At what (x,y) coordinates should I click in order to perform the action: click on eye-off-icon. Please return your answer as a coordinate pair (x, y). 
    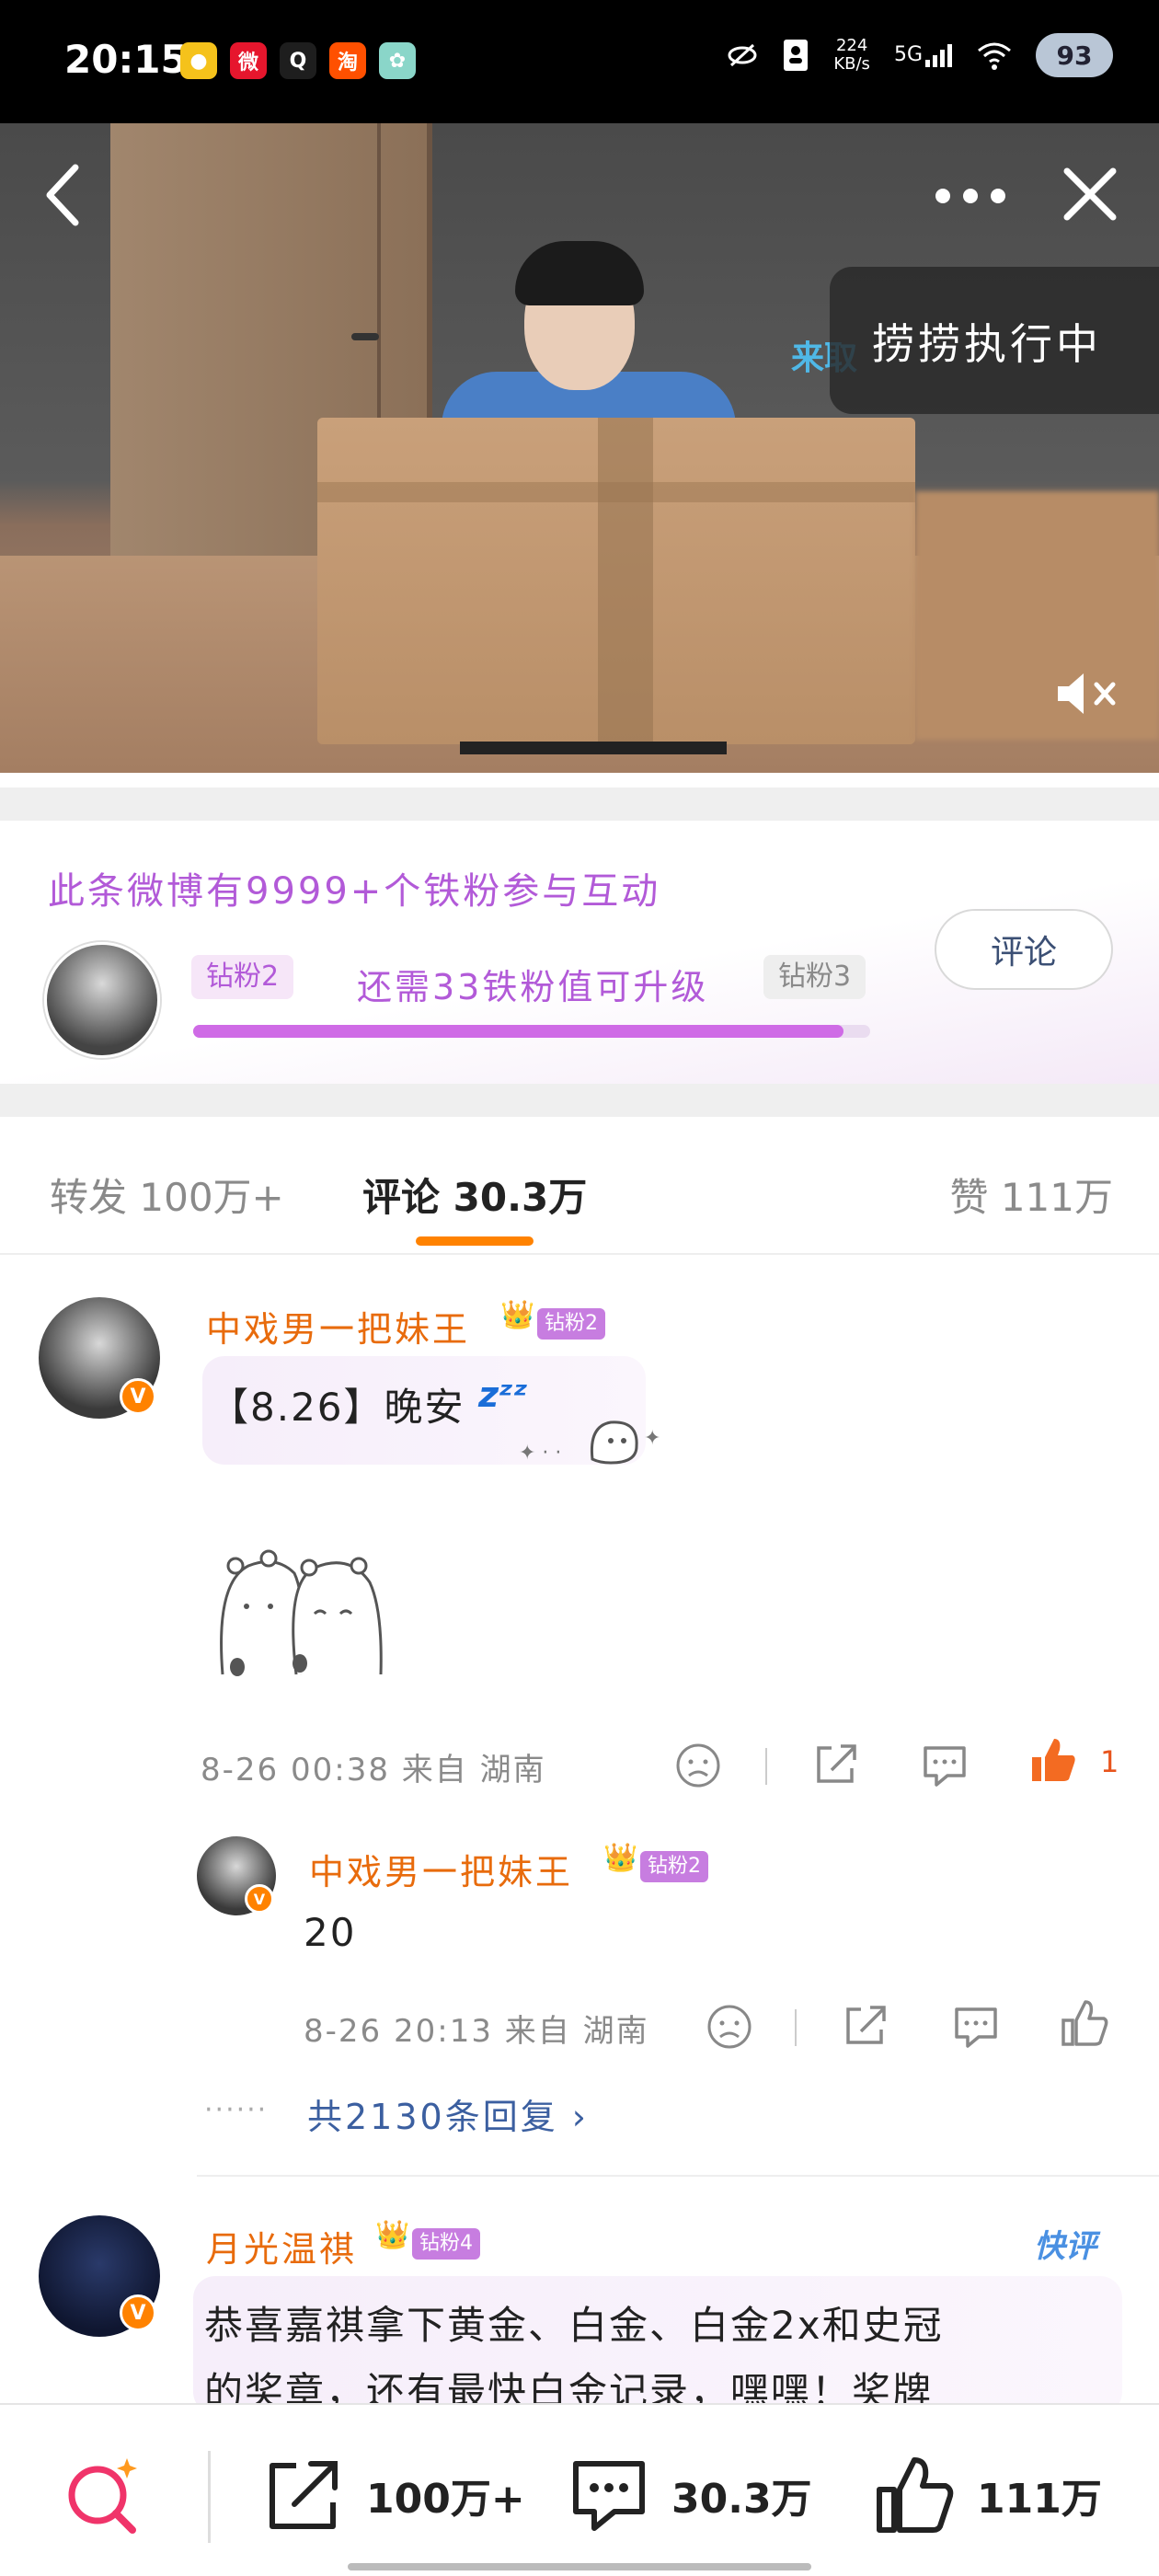
    Looking at the image, I should click on (742, 55).